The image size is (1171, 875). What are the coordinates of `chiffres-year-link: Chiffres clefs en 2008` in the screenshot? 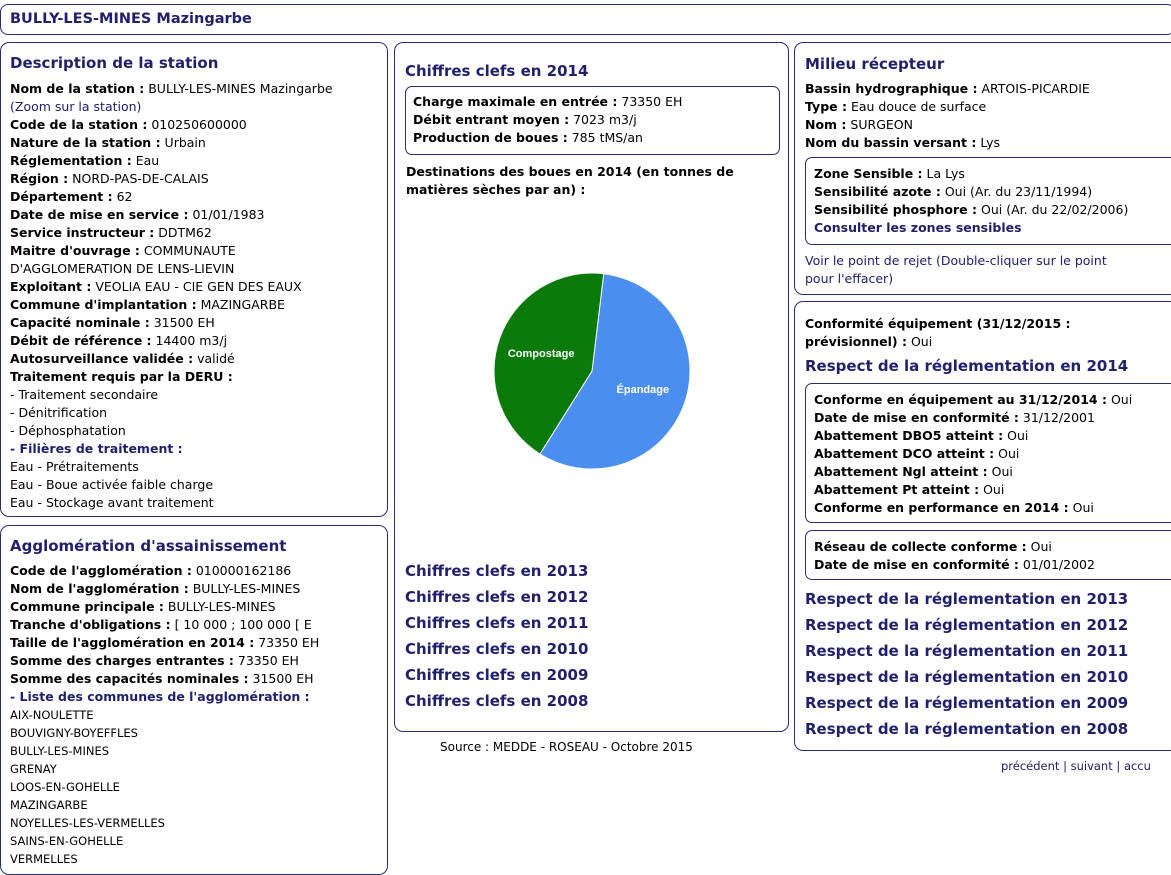 It's located at (496, 701).